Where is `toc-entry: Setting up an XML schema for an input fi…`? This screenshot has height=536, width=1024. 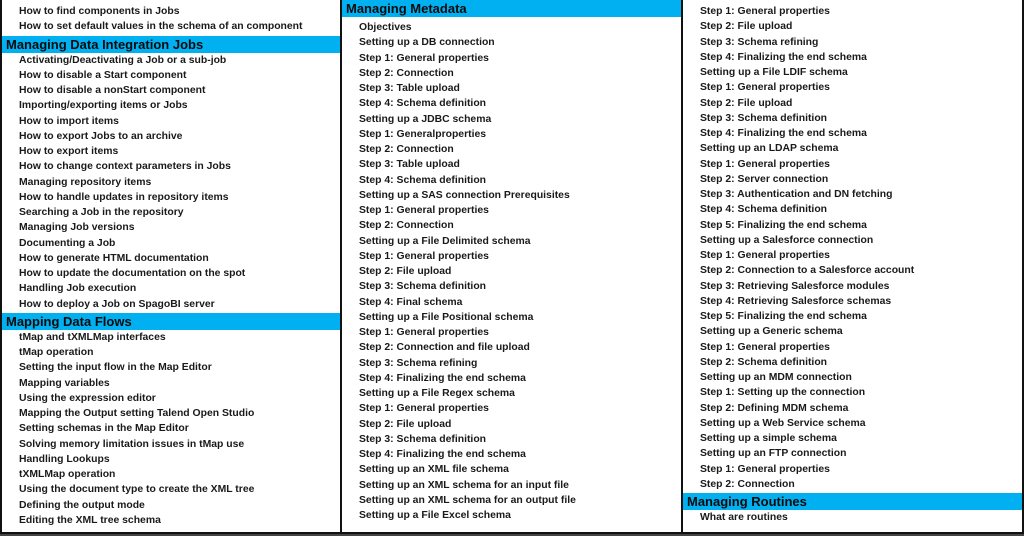
toc-entry: Setting up an XML schema for an input fi… is located at coordinates (464, 485).